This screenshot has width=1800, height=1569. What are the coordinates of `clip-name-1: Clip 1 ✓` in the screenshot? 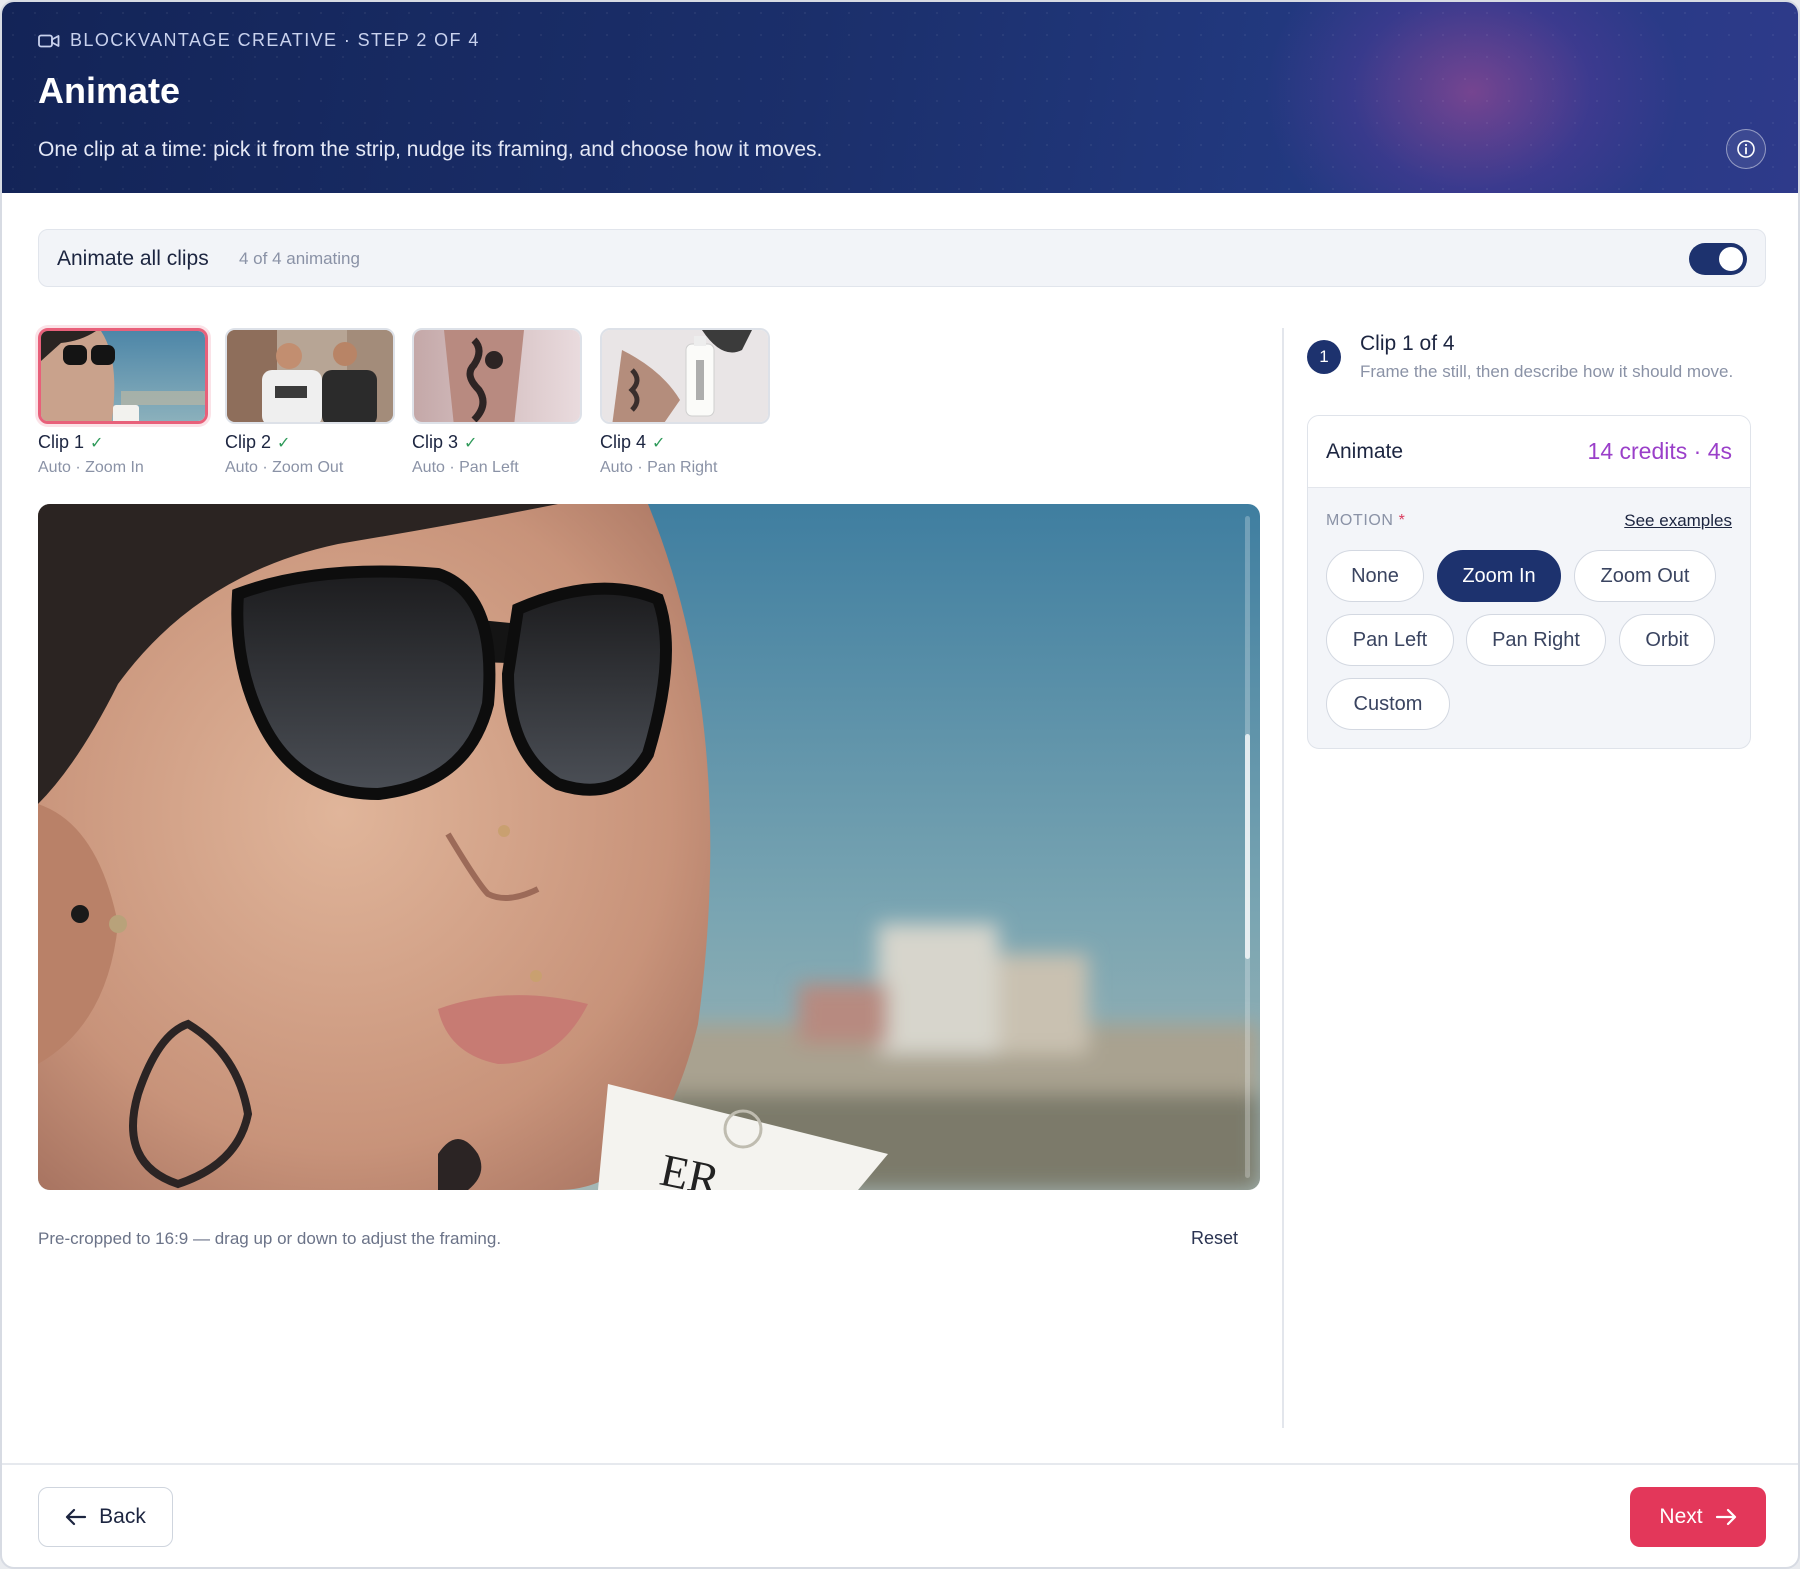 It's located at (123, 442).